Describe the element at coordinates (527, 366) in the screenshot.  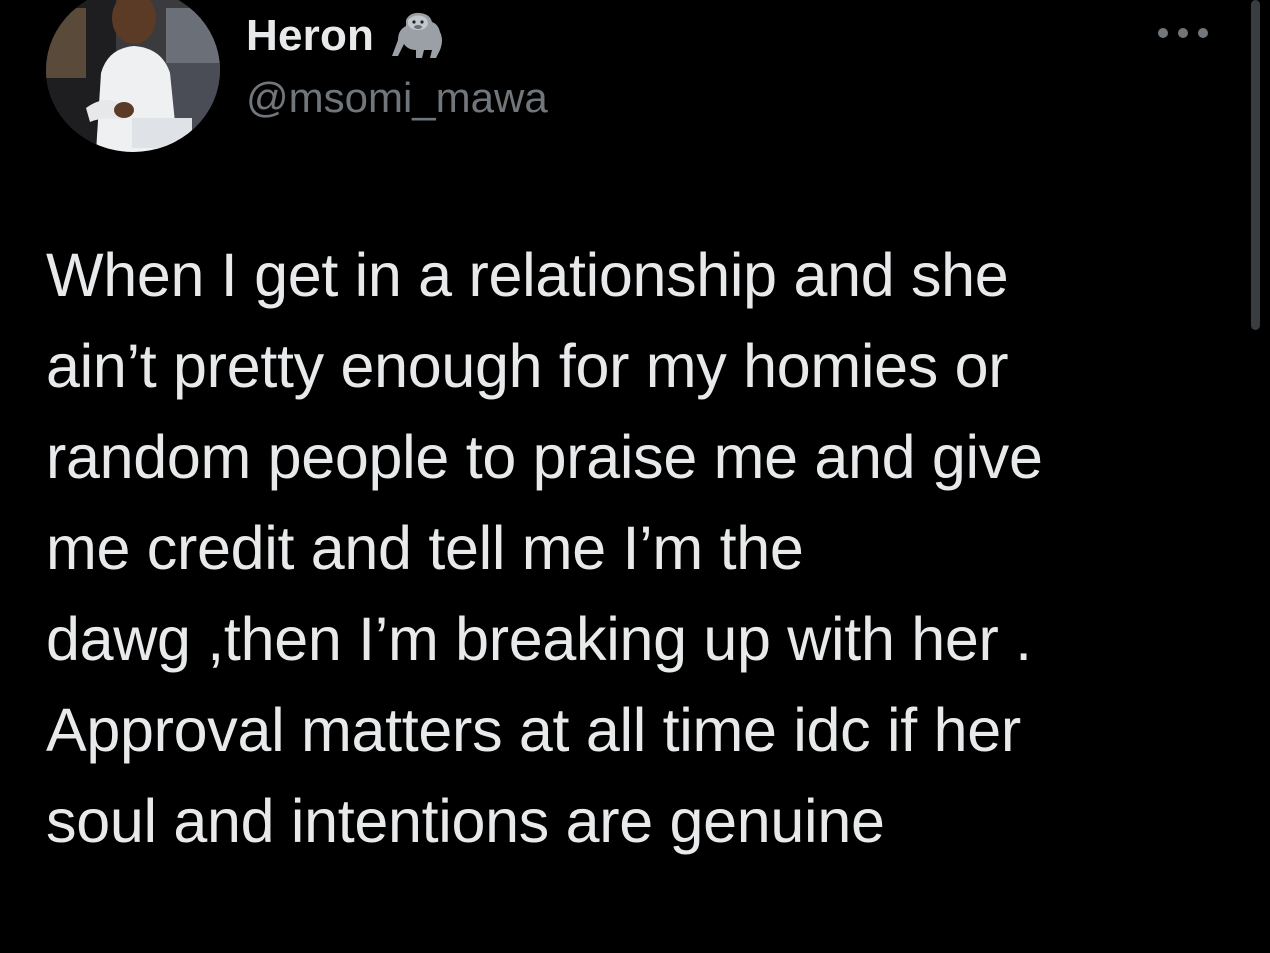
I see `tweet-text-line: ain’t pretty enough for my homies or` at that location.